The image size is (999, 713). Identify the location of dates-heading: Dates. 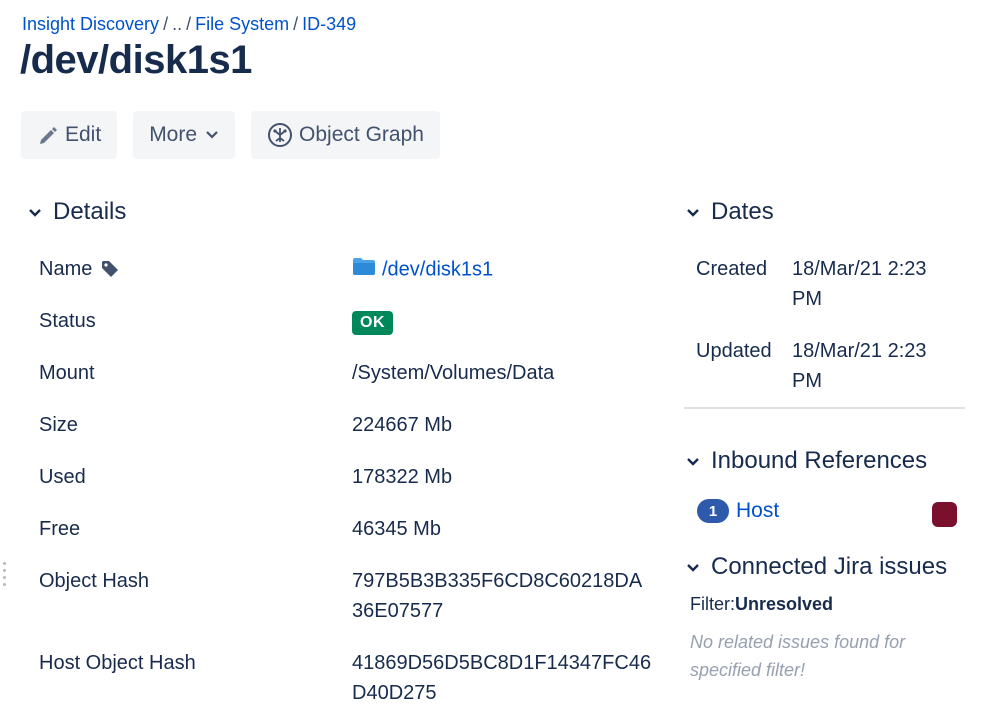
(742, 211).